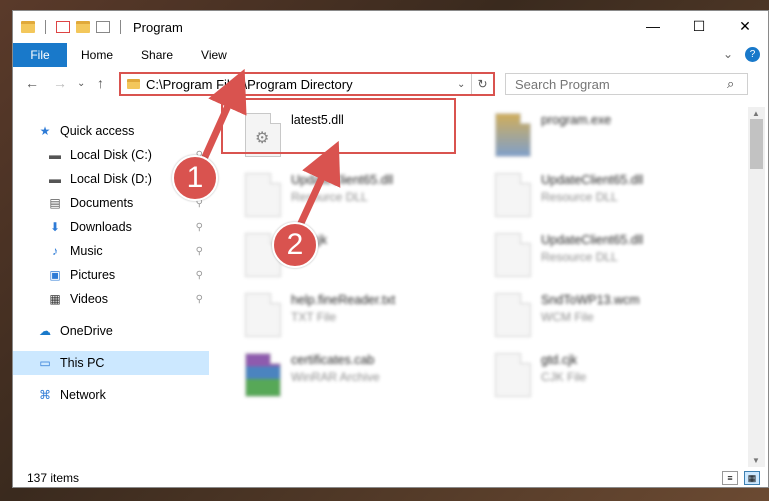  What do you see at coordinates (295, 245) in the screenshot?
I see `callout-2: 2` at bounding box center [295, 245].